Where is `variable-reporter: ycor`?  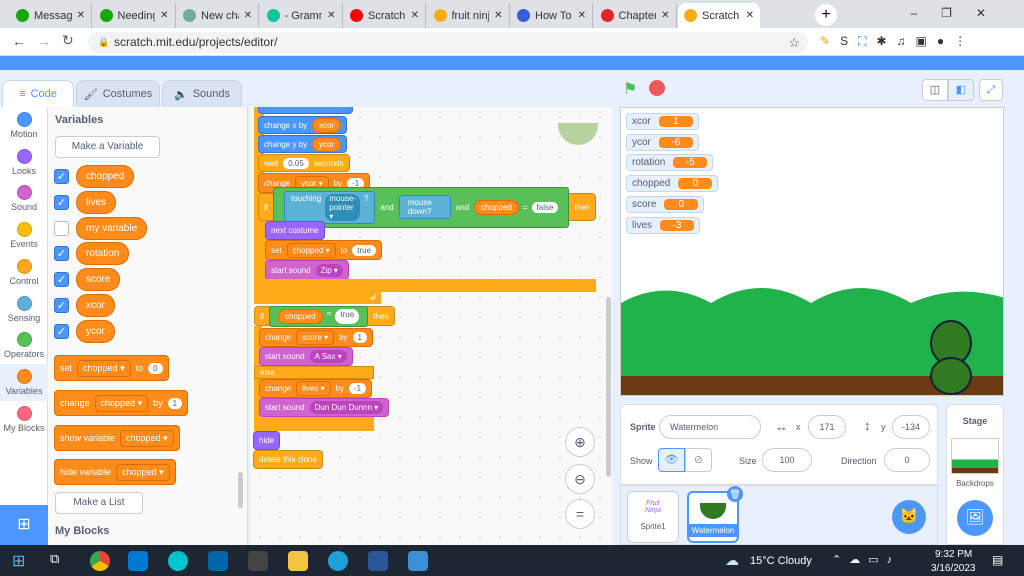 variable-reporter: ycor is located at coordinates (95, 331).